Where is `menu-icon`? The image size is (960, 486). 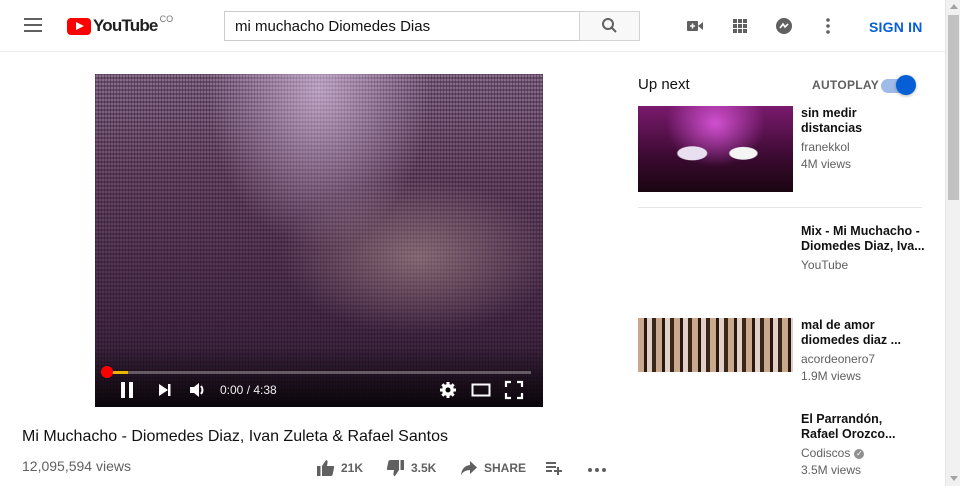 menu-icon is located at coordinates (33, 25).